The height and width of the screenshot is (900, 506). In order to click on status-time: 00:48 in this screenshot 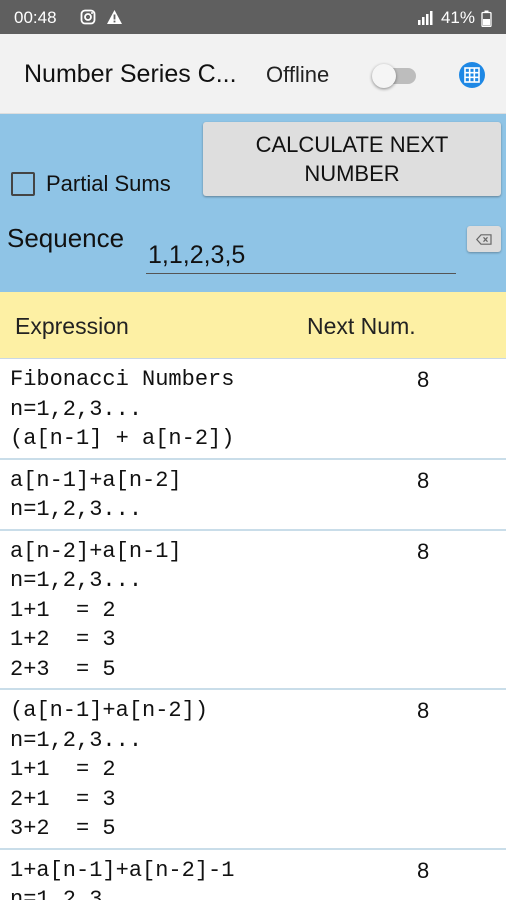, I will do `click(35, 17)`.